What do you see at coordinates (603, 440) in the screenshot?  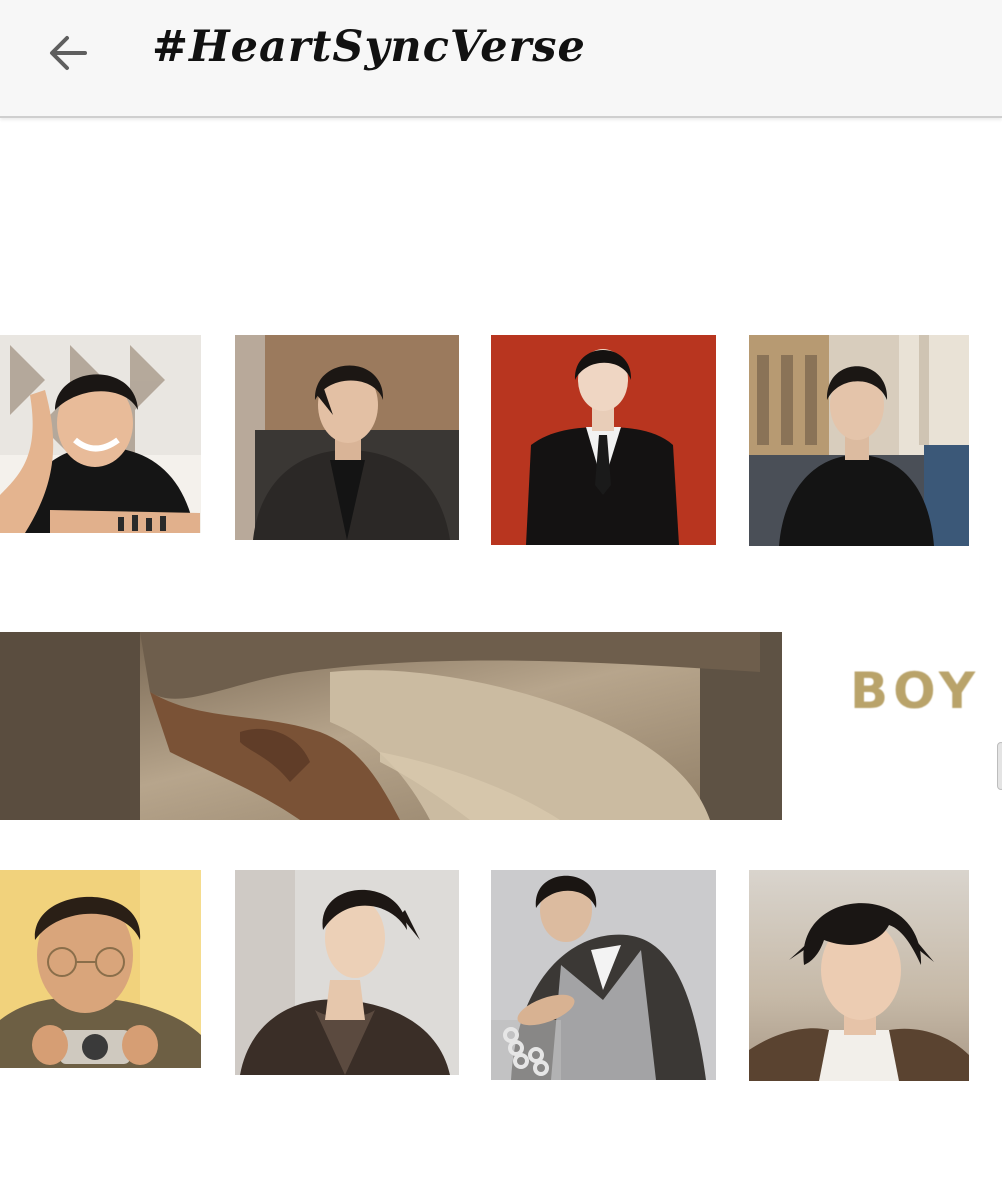 I see `photo-suit-red-backdrop` at bounding box center [603, 440].